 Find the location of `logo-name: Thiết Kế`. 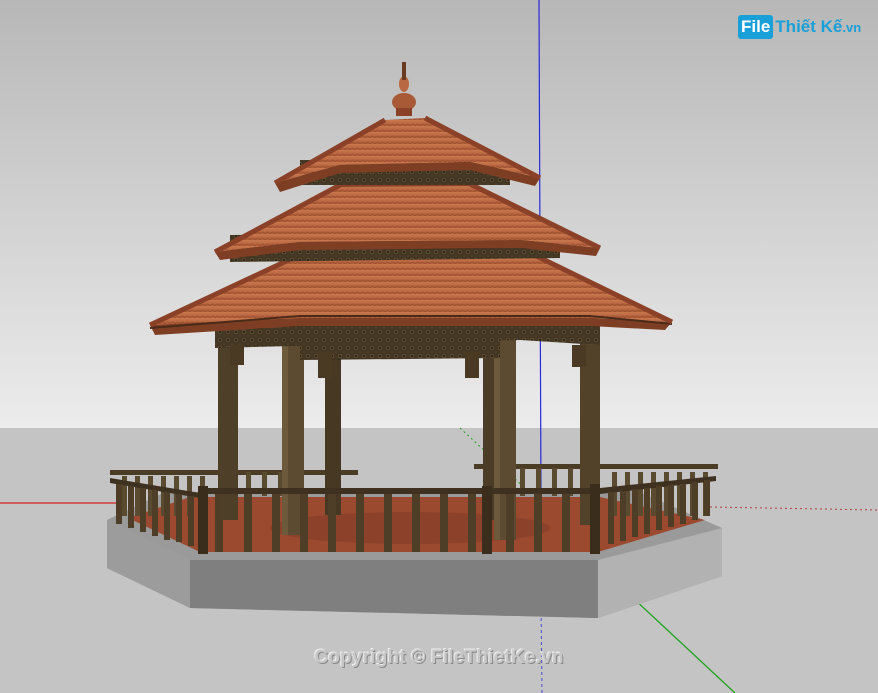

logo-name: Thiết Kế is located at coordinates (809, 26).